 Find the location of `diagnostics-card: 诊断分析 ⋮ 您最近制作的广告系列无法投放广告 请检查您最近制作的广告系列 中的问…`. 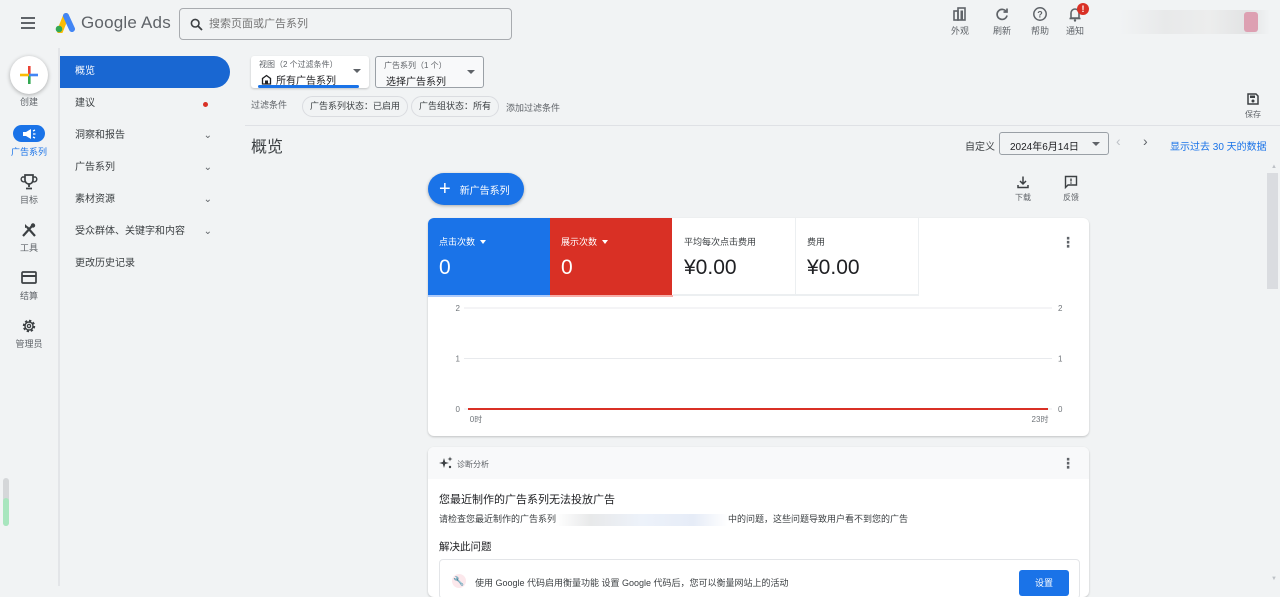

diagnostics-card: 诊断分析 ⋮ 您最近制作的广告系列无法投放广告 请检查您最近制作的广告系列 中的问… is located at coordinates (758, 522).